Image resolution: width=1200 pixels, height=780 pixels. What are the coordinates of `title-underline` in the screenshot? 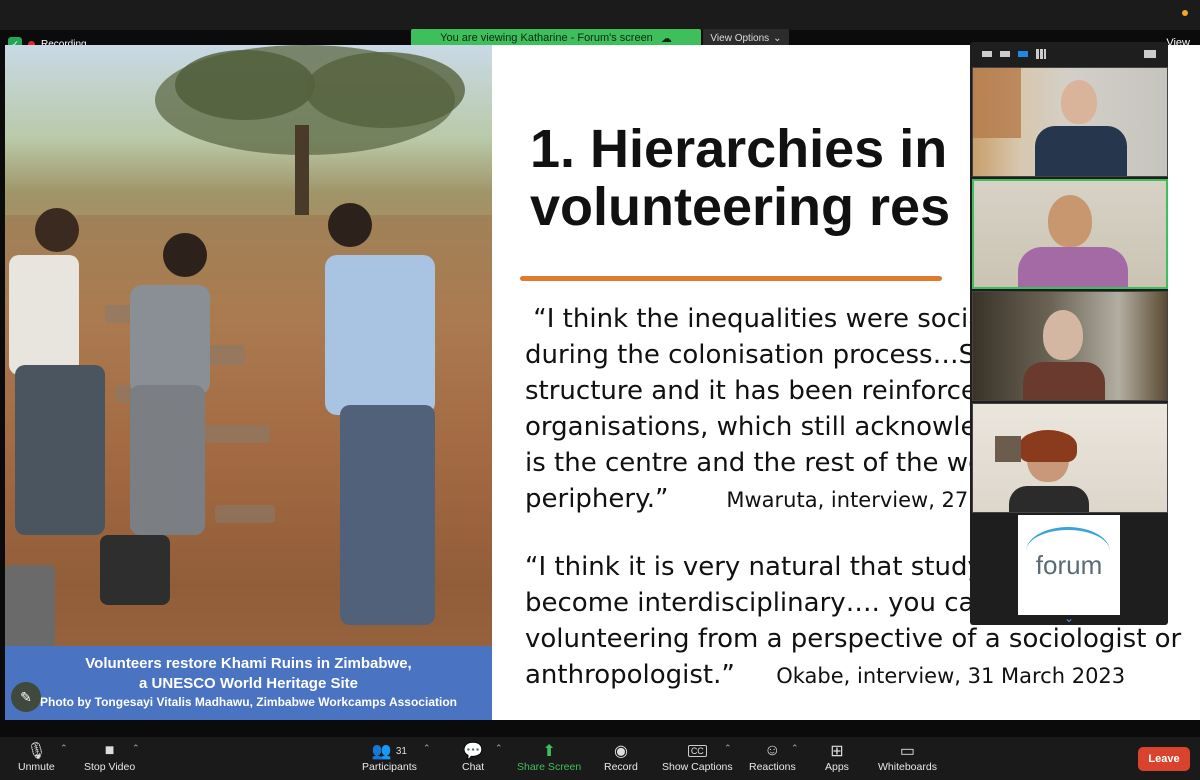 It's located at (731, 278).